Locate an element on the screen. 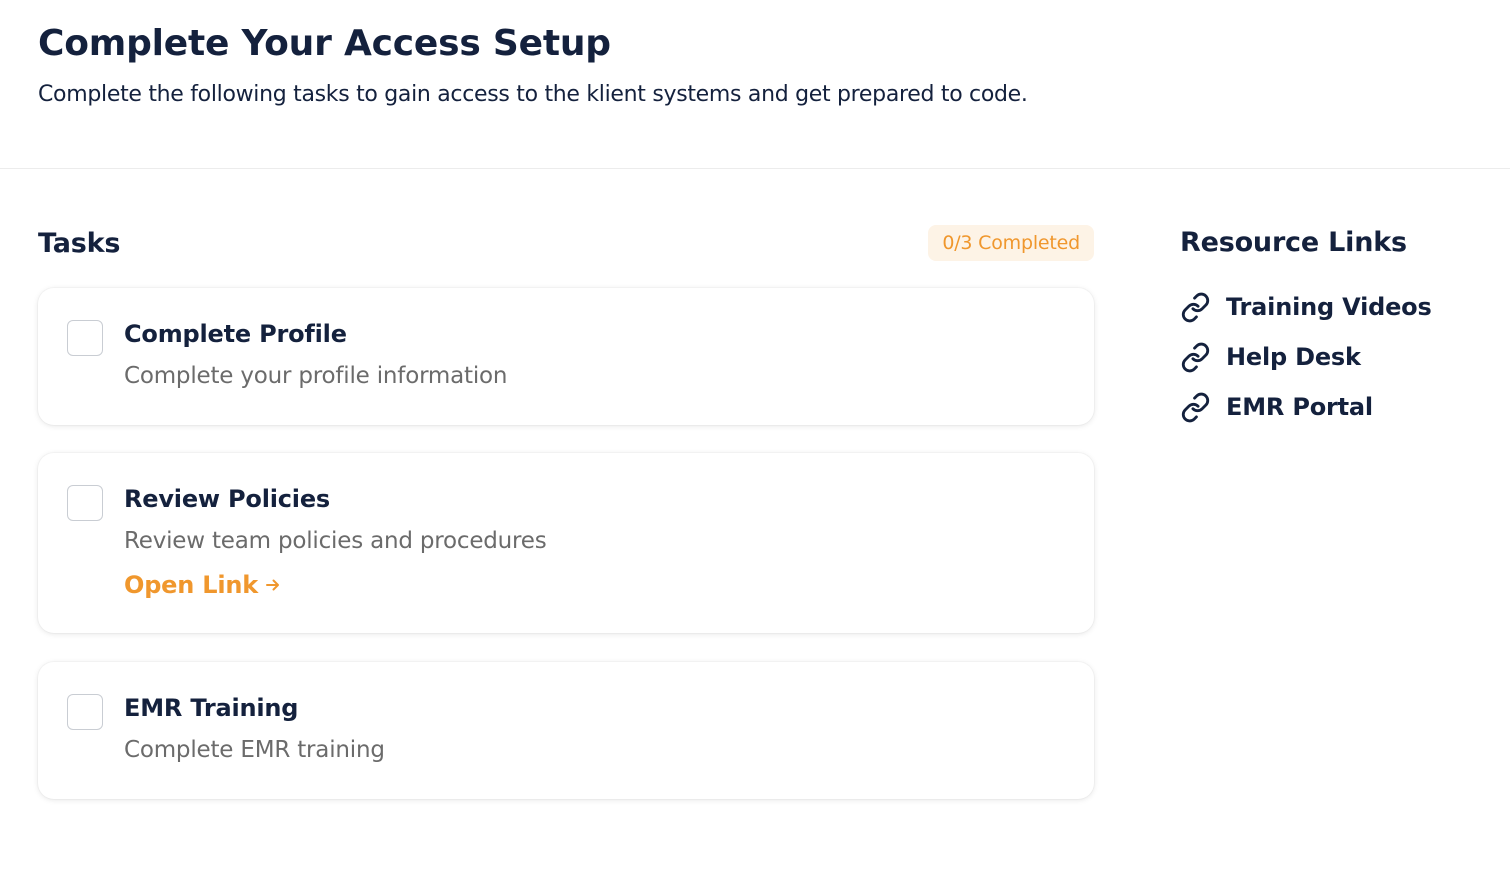  open-link-button: Open Link is located at coordinates (203, 585).